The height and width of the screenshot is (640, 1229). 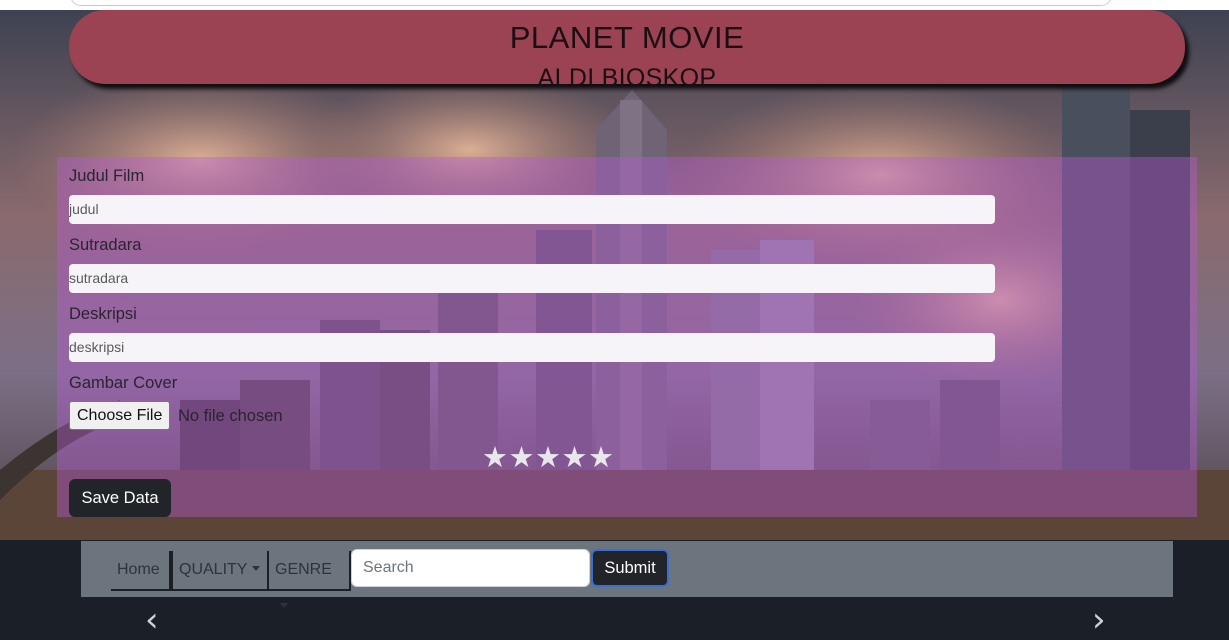 I want to click on nav-quality-dropdown: QUALITY, so click(x=220, y=571).